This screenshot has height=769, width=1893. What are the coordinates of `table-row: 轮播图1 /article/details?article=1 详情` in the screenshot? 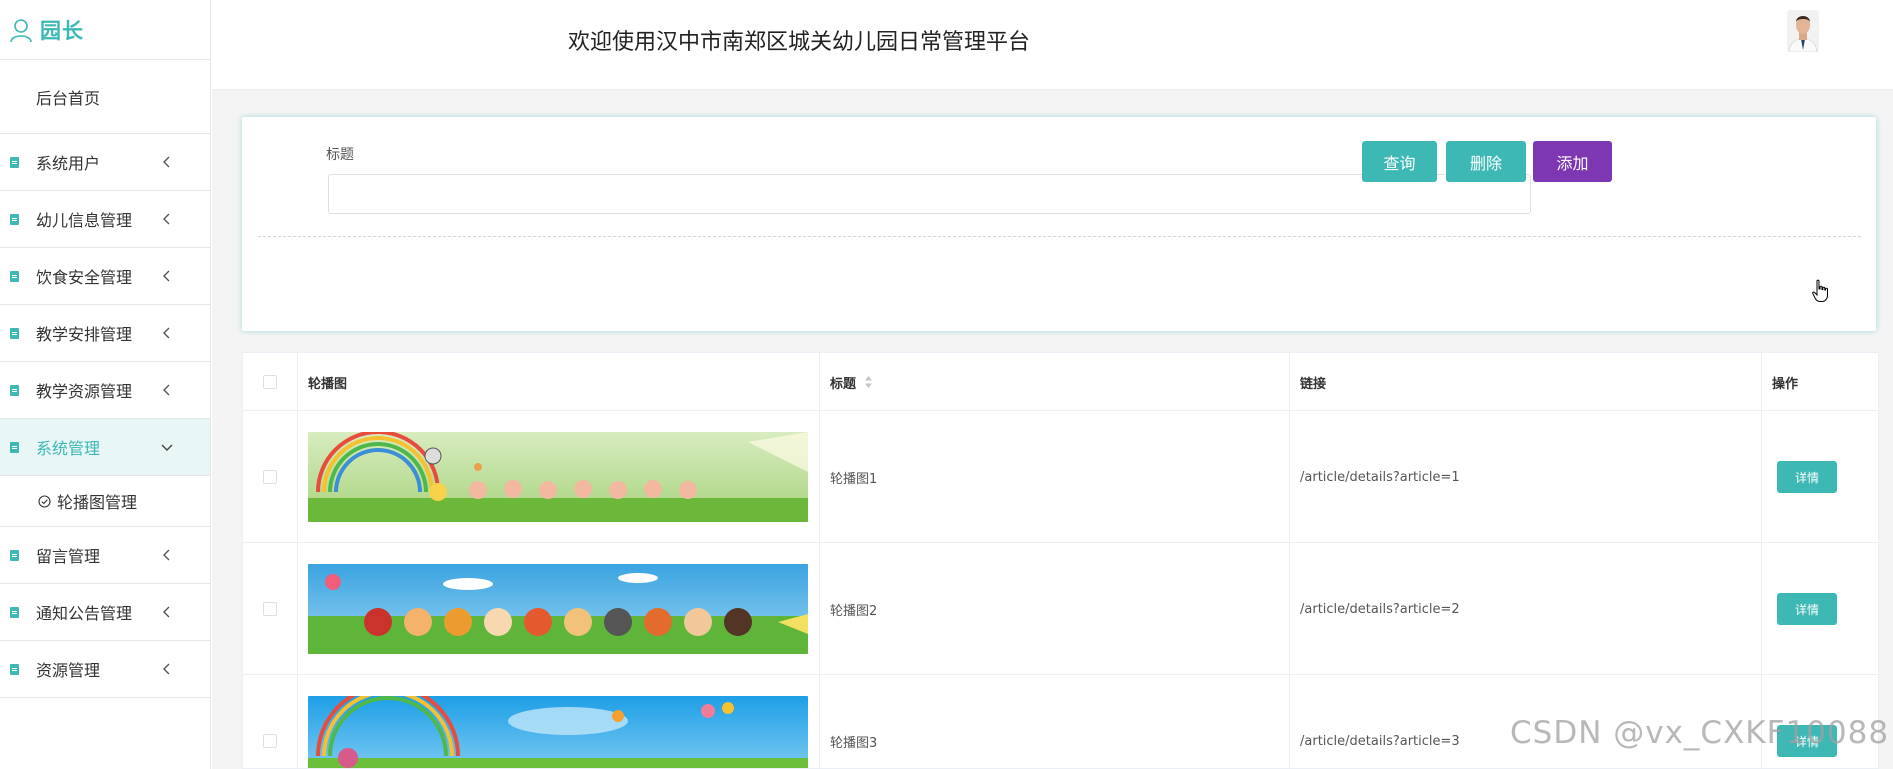 It's located at (1060, 477).